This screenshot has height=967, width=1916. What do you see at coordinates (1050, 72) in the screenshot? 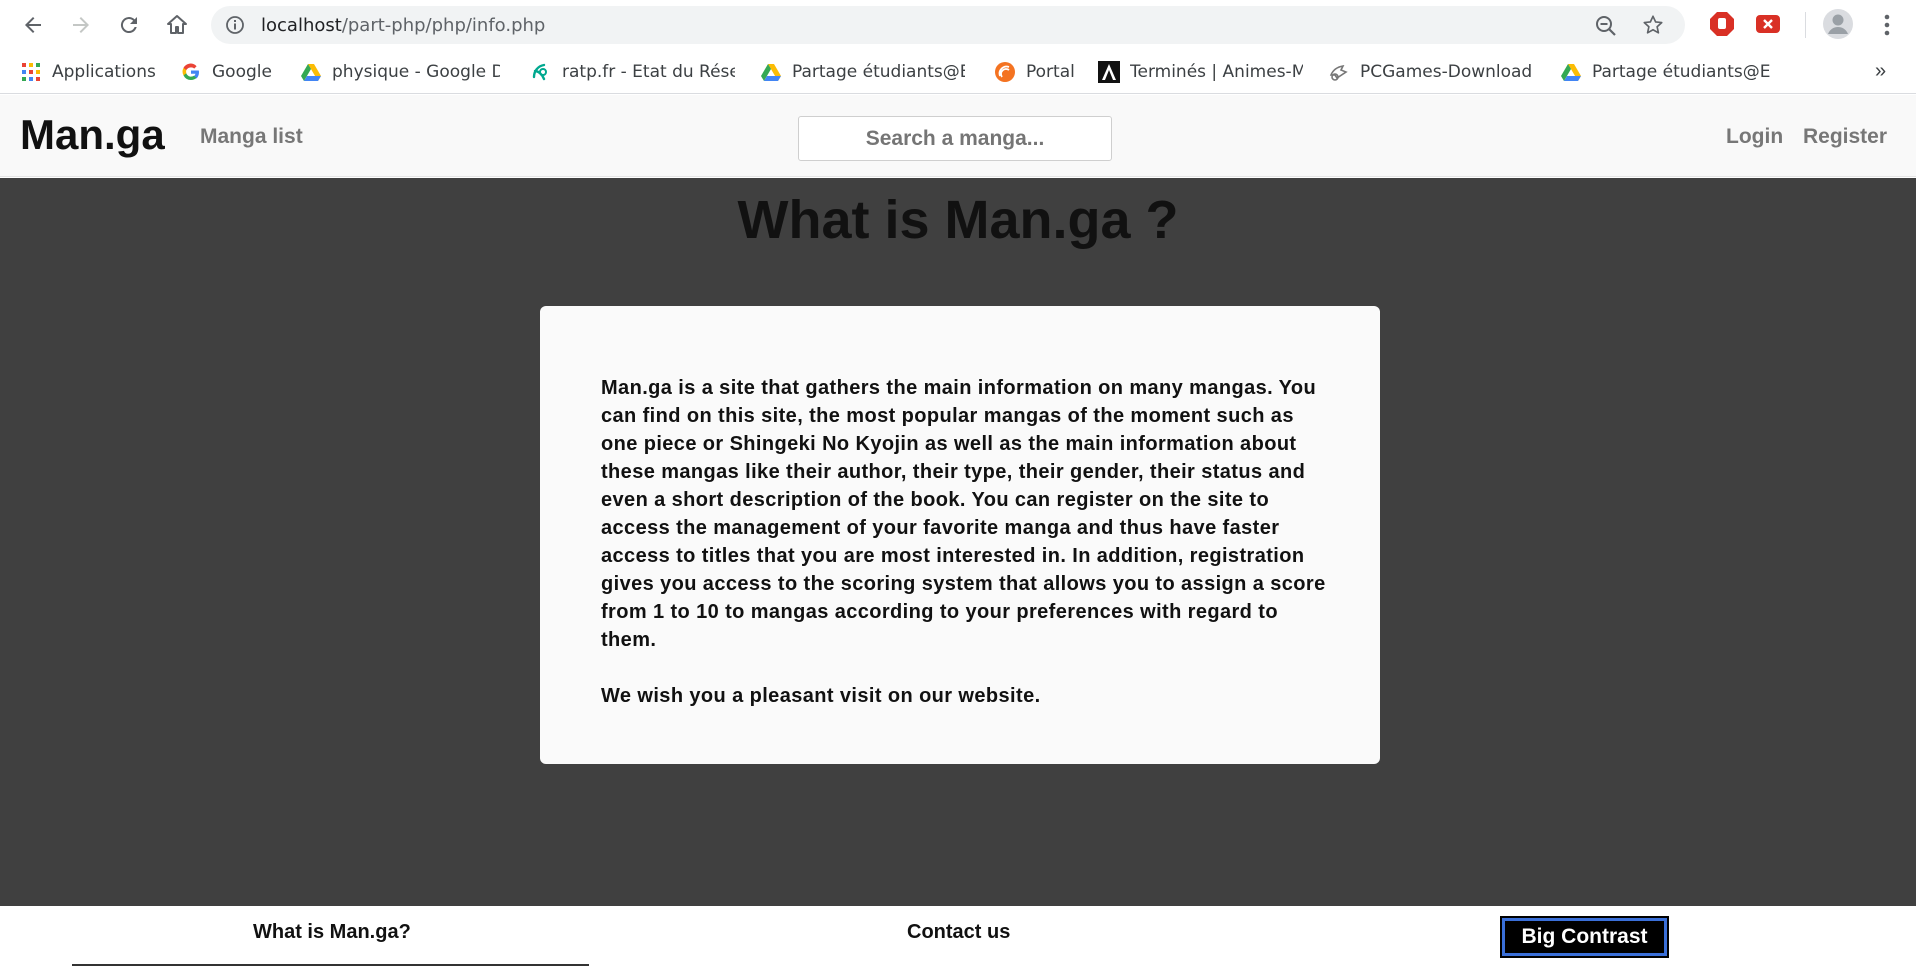
I see `bookmark-label: Portal` at bounding box center [1050, 72].